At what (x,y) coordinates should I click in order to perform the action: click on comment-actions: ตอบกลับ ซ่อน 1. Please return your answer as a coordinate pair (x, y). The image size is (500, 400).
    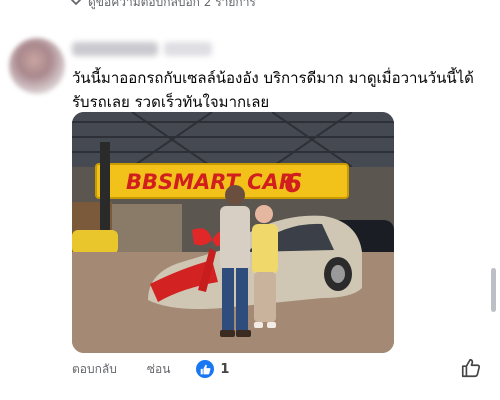
    Looking at the image, I should click on (150, 369).